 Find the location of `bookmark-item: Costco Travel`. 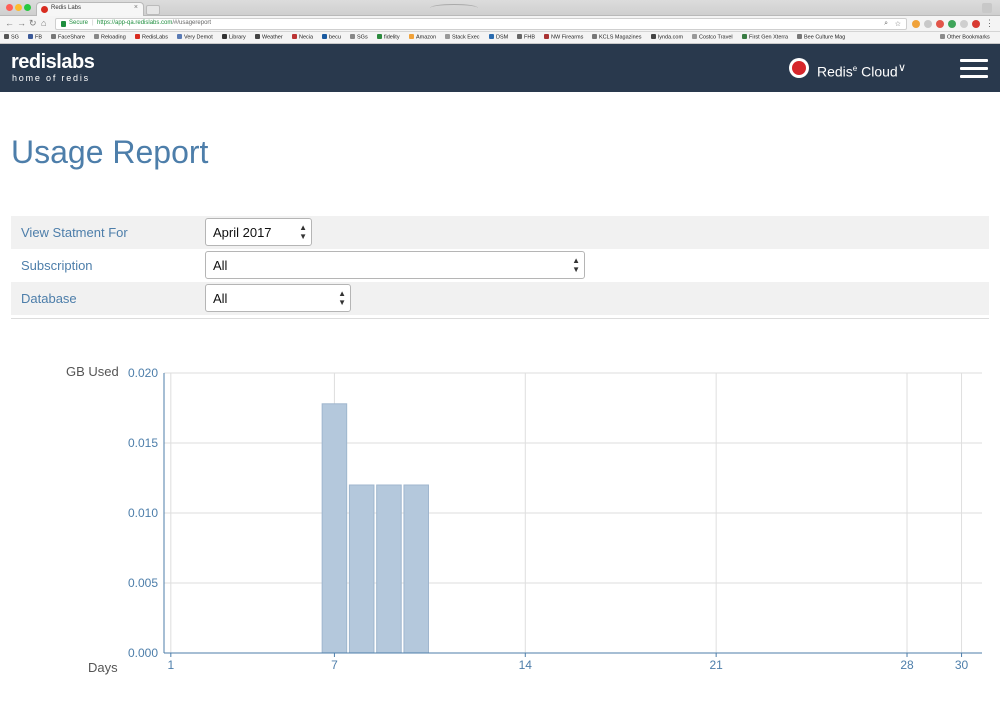

bookmark-item: Costco Travel is located at coordinates (712, 37).